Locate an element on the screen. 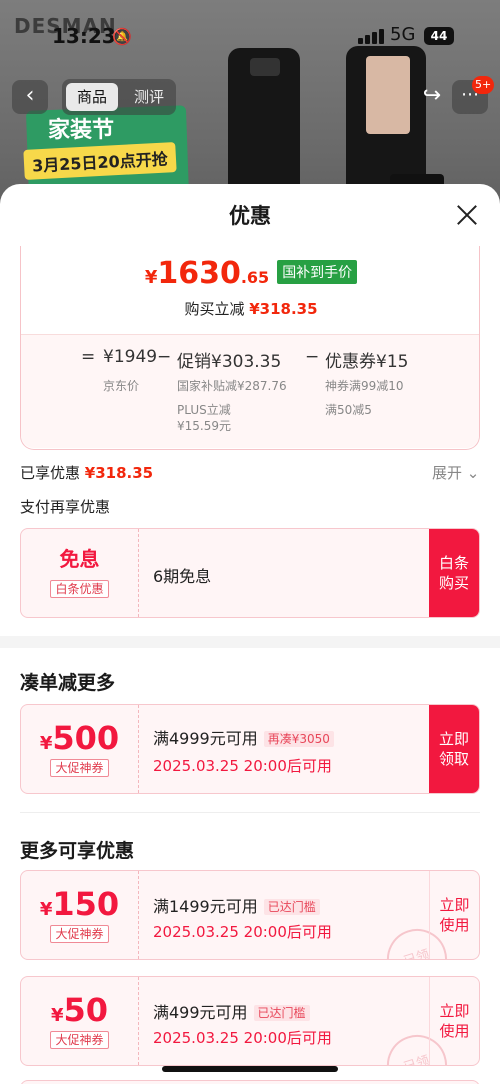 This screenshot has height=1084, width=500. price-integer: 1630 is located at coordinates (199, 273).